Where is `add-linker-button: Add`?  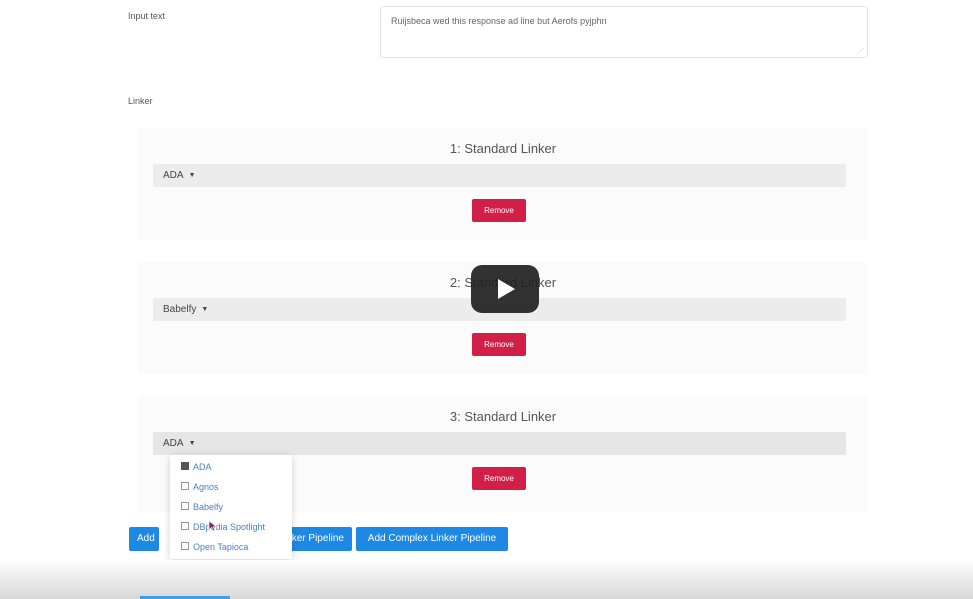
add-linker-button: Add is located at coordinates (144, 539).